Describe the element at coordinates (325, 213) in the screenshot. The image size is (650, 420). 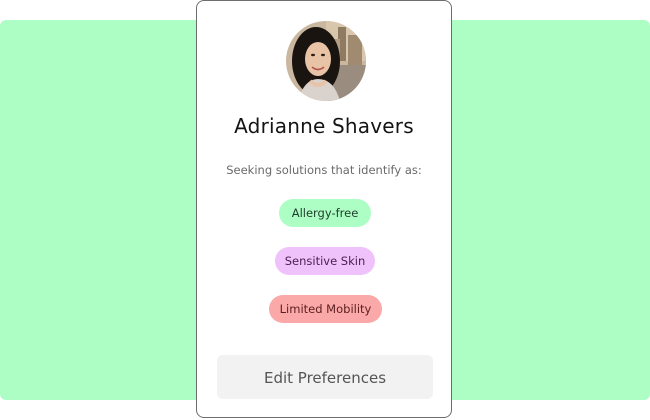
I see `tag-allergy-free: Allergy-free` at that location.